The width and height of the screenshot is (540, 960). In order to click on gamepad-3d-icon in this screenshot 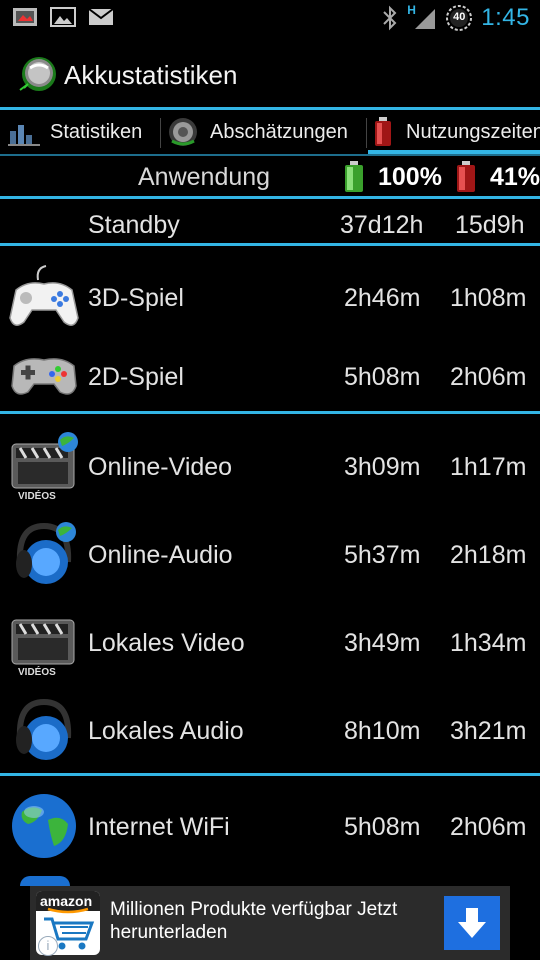, I will do `click(44, 295)`.